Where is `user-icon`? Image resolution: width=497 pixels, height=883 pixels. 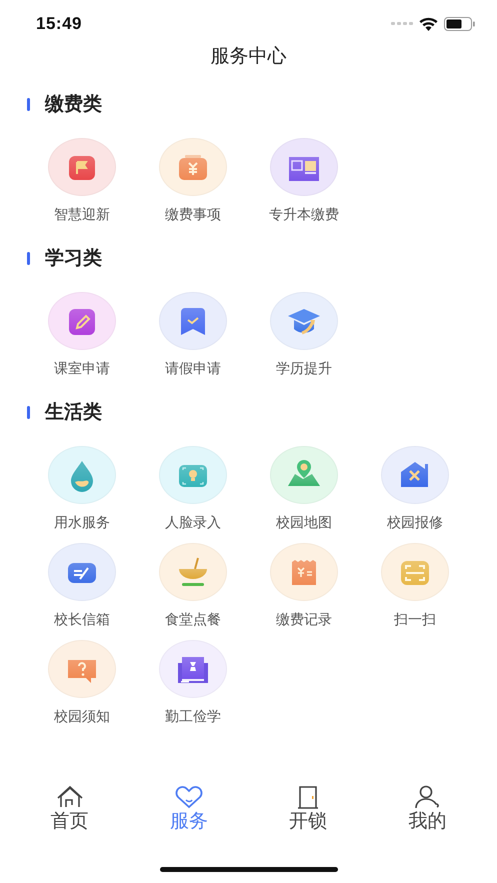 user-icon is located at coordinates (427, 797).